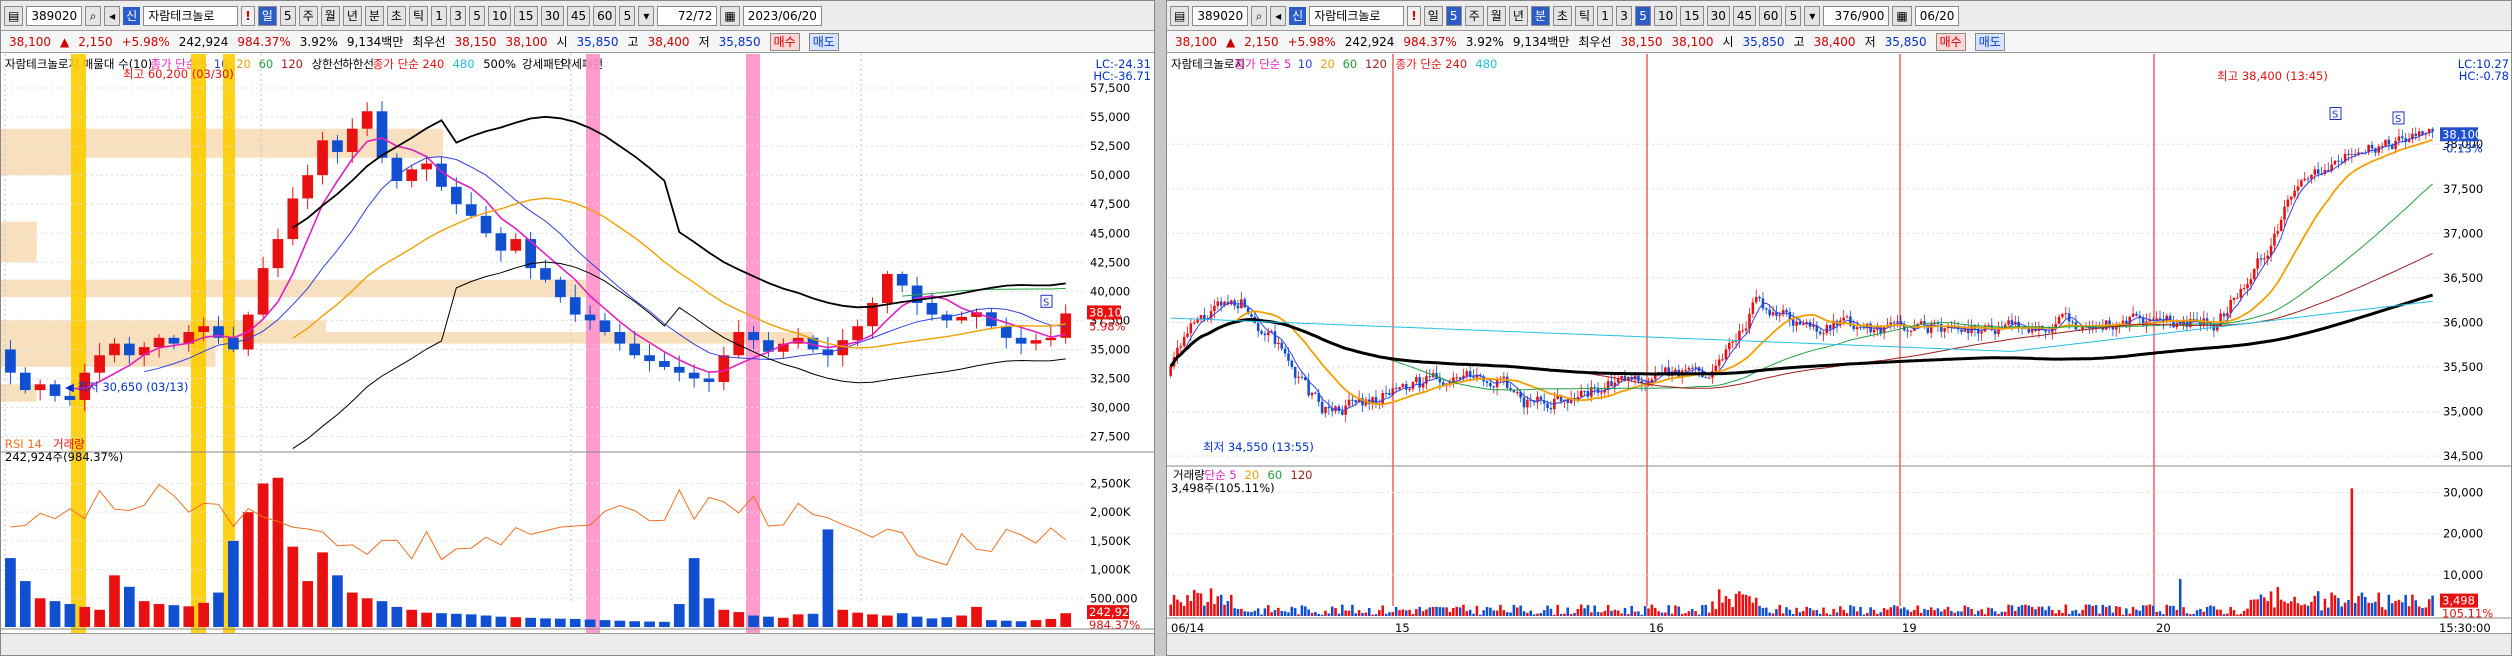 The height and width of the screenshot is (656, 2512). Describe the element at coordinates (543, 64) in the screenshot. I see `legend-item-11: 강세패턴` at that location.